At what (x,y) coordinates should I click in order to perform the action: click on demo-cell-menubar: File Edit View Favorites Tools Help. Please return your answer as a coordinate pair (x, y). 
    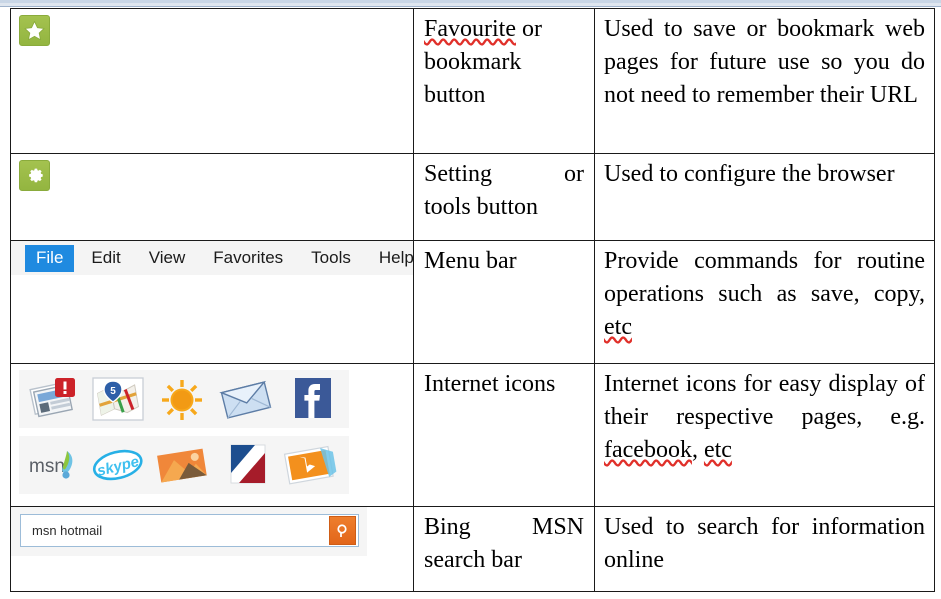
    Looking at the image, I should click on (212, 302).